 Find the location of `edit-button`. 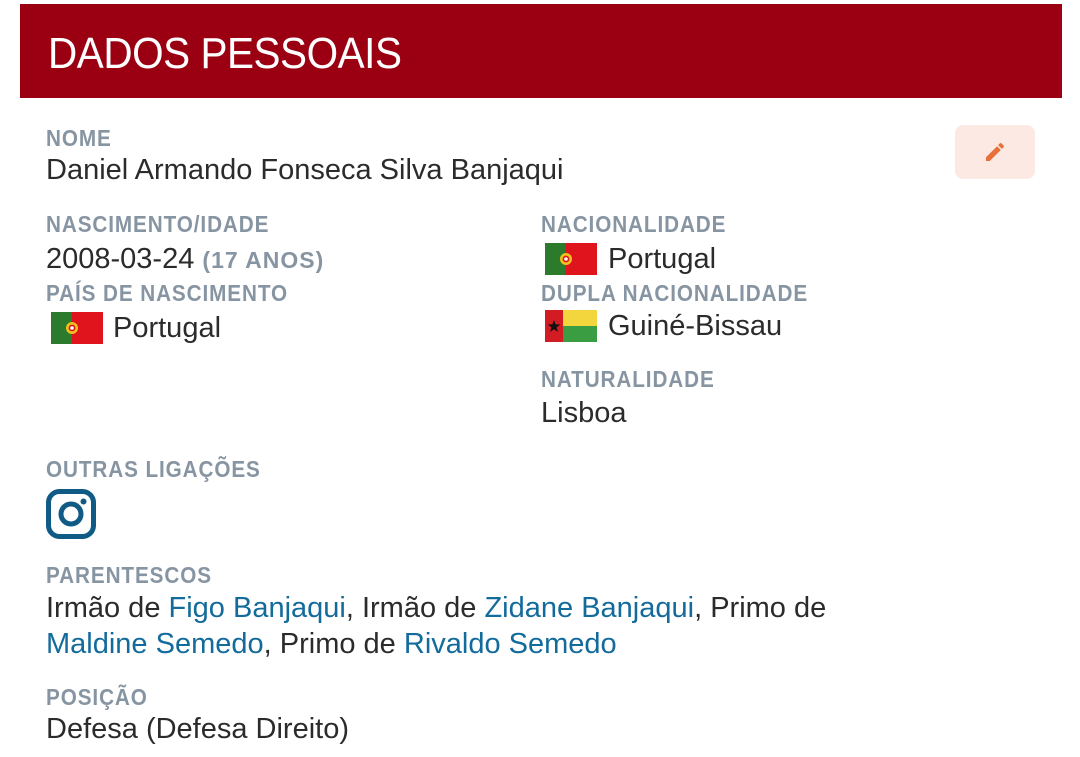

edit-button is located at coordinates (995, 152).